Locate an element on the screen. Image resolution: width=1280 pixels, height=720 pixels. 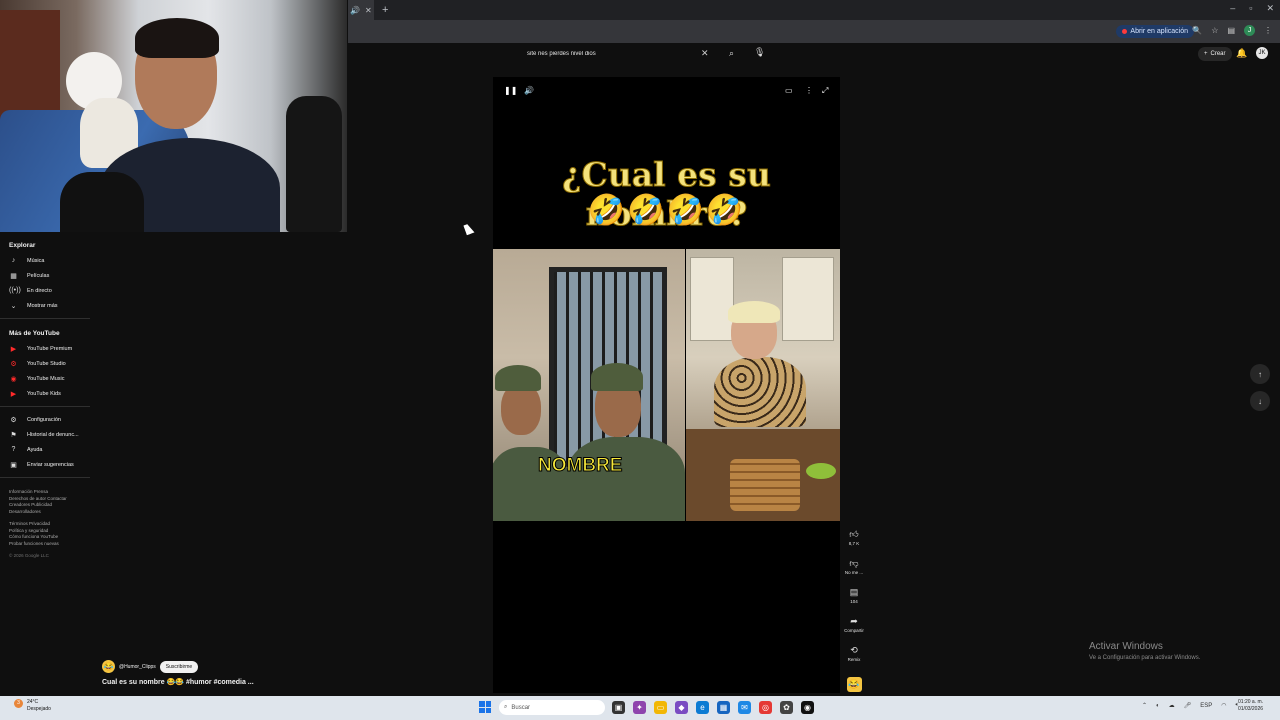
extensions-icon: ▤ is located at coordinates (1231, 30).